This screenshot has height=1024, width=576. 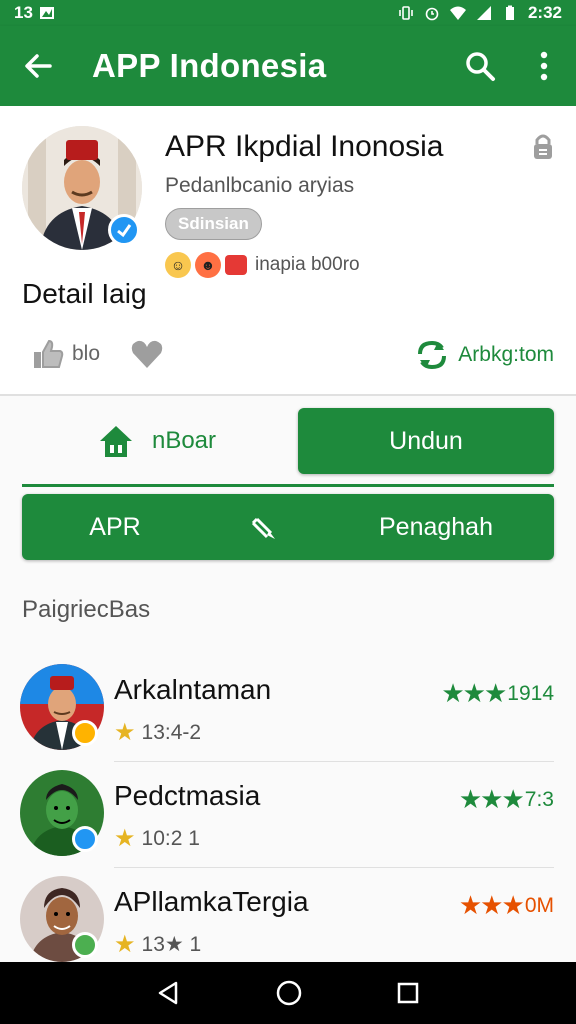 I want to click on home-button-label: nBoar, so click(x=184, y=440).